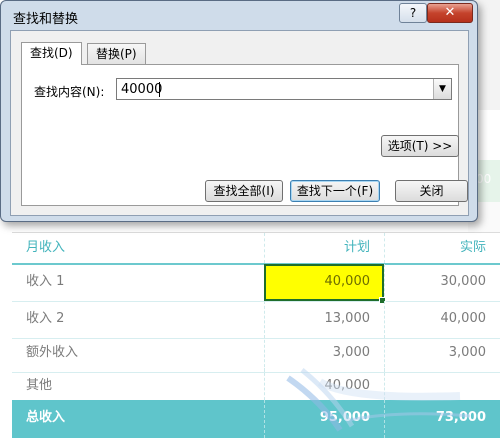  Describe the element at coordinates (442, 319) in the screenshot. I see `cell-actual: 40,000` at that location.